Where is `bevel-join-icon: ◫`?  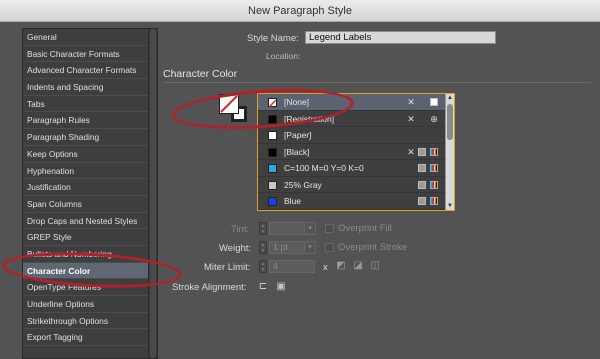
bevel-join-icon: ◫ is located at coordinates (375, 266).